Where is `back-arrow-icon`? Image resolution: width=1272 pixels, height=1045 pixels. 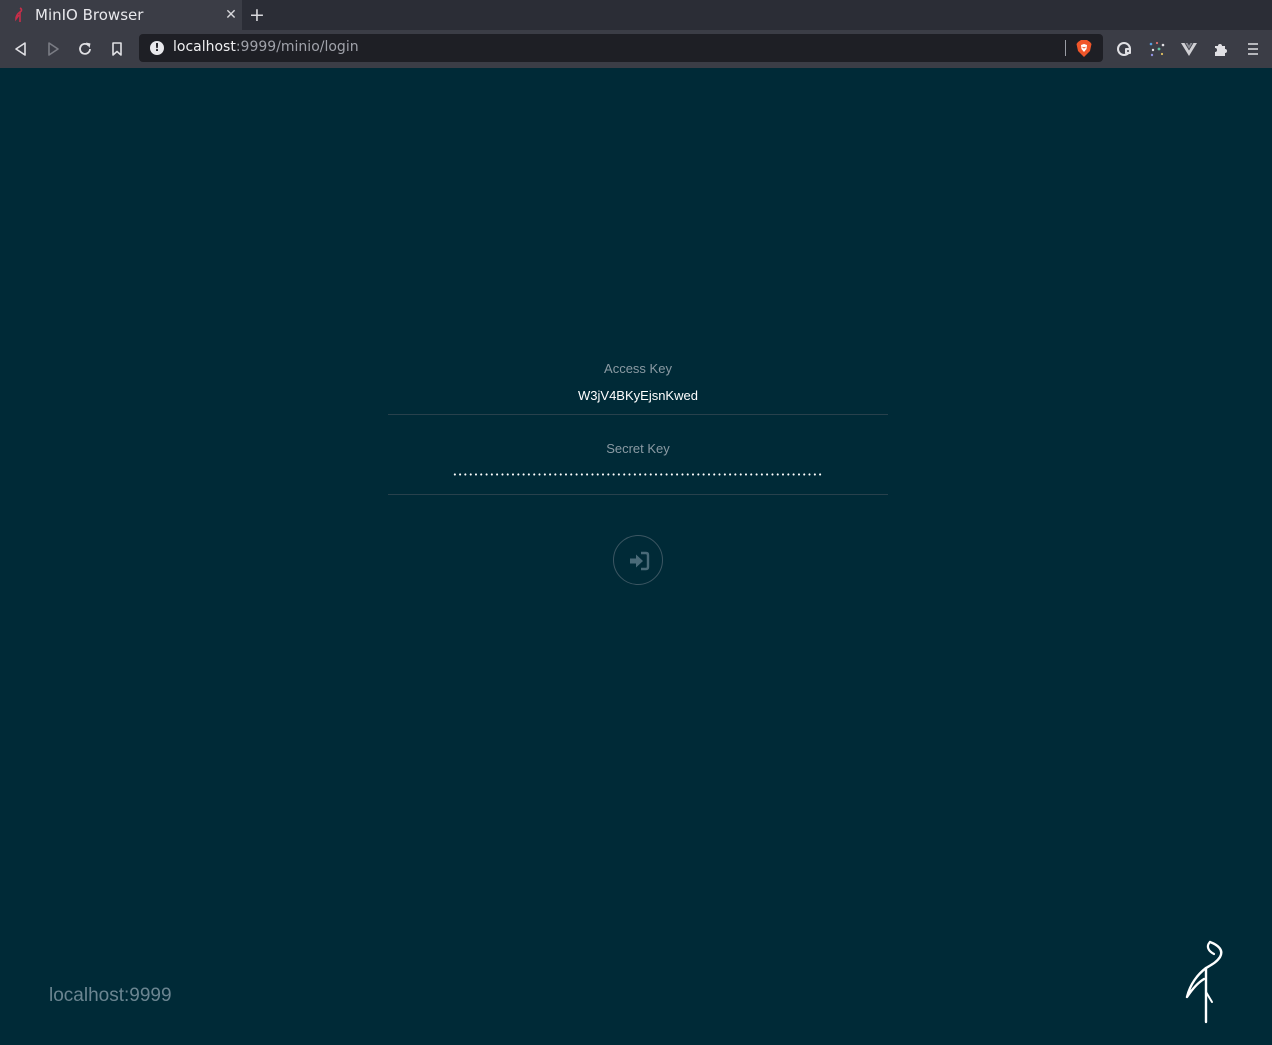
back-arrow-icon is located at coordinates (21, 49).